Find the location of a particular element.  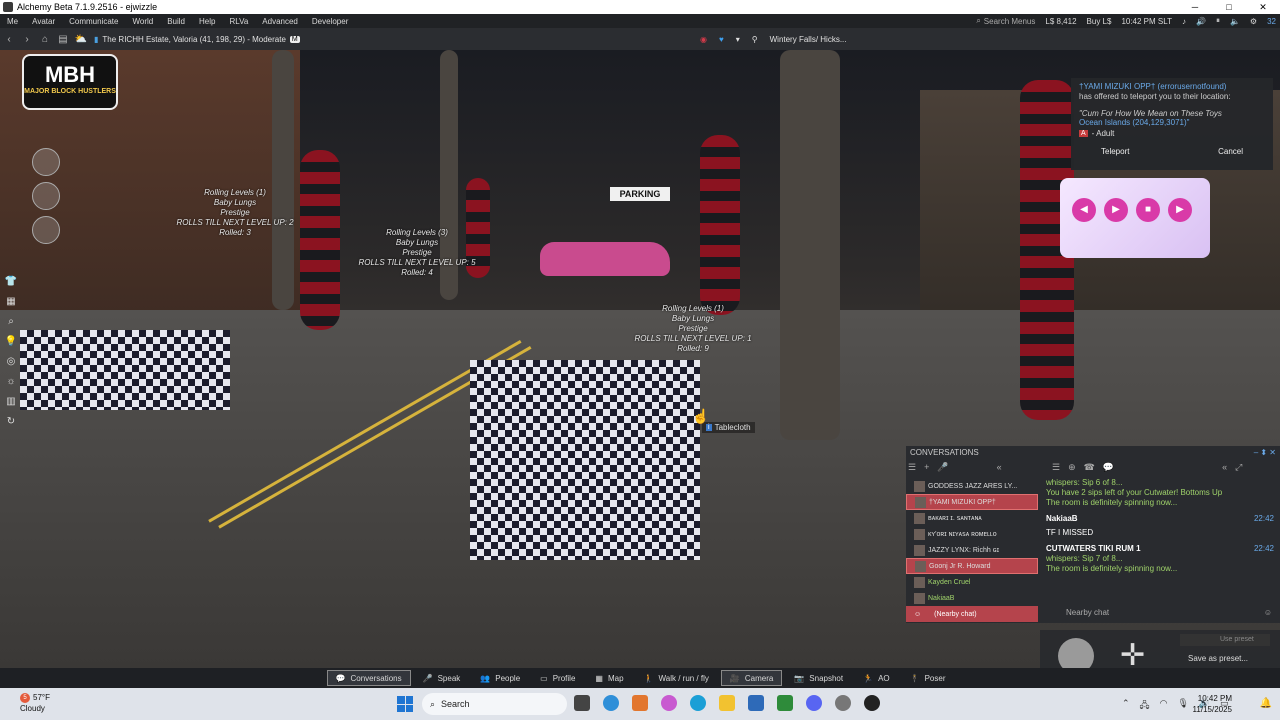

taskbar-search: ⌕ Search is located at coordinates (494, 704).